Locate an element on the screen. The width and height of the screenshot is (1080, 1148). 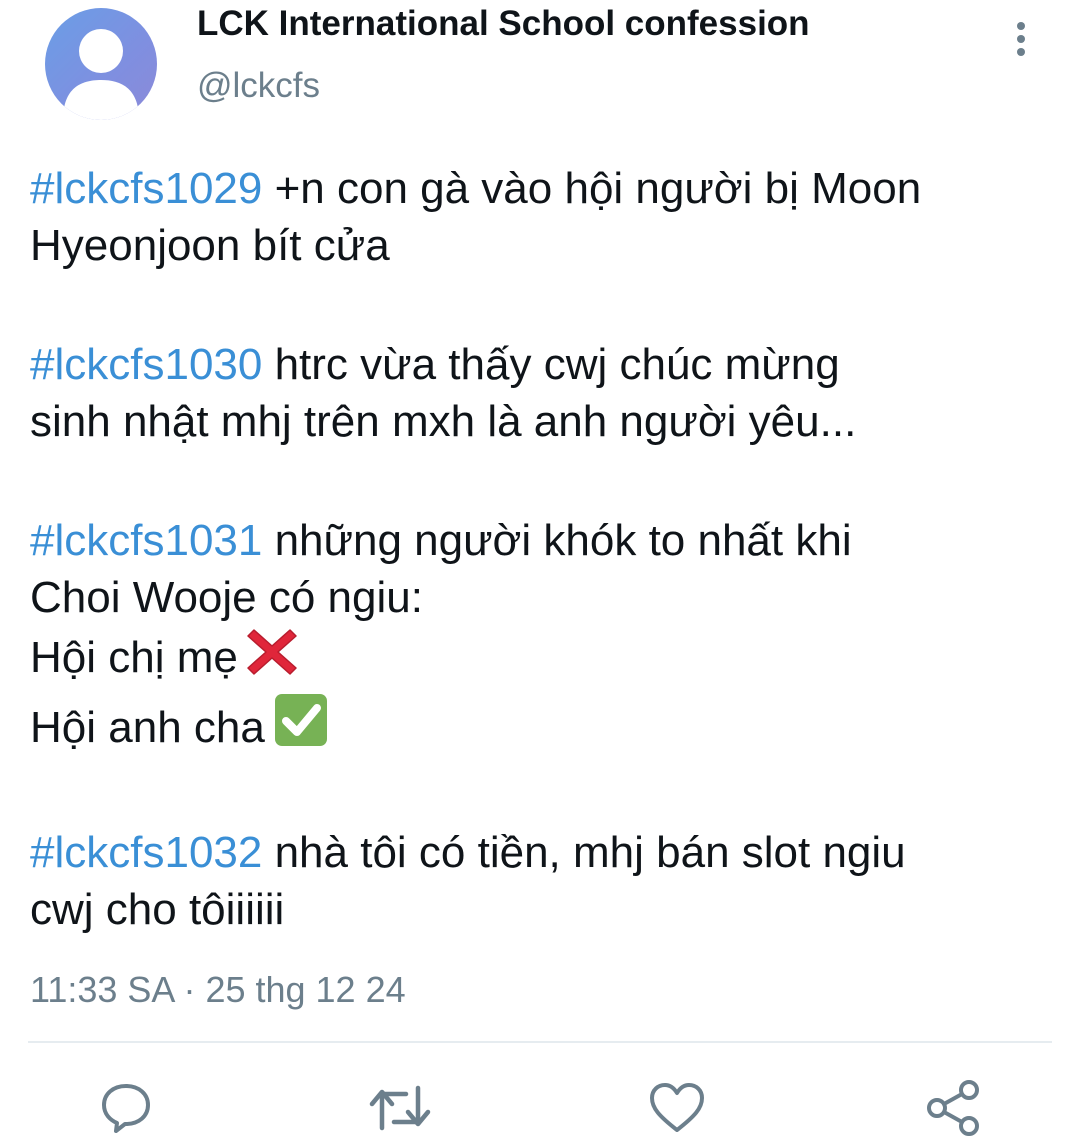
more-options-button is located at coordinates (1021, 39).